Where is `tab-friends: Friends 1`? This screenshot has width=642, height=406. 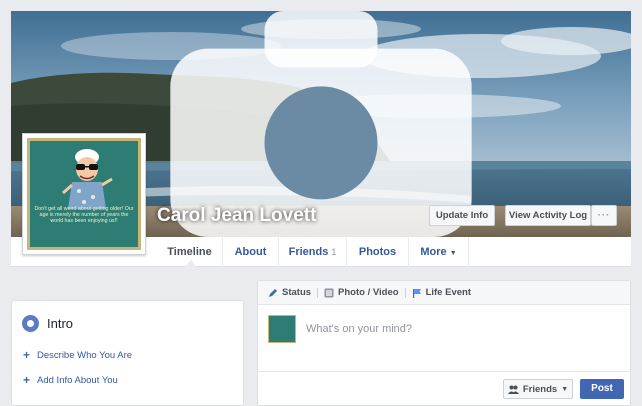 tab-friends: Friends 1 is located at coordinates (313, 252).